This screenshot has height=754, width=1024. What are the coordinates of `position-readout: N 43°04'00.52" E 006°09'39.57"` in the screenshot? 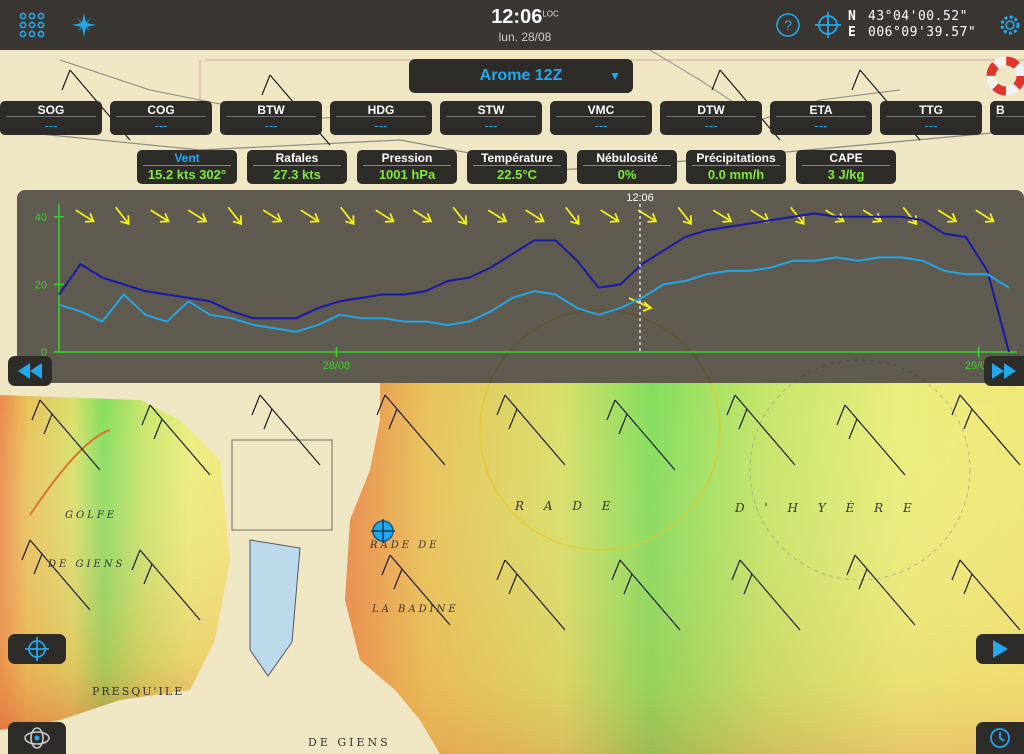 It's located at (912, 25).